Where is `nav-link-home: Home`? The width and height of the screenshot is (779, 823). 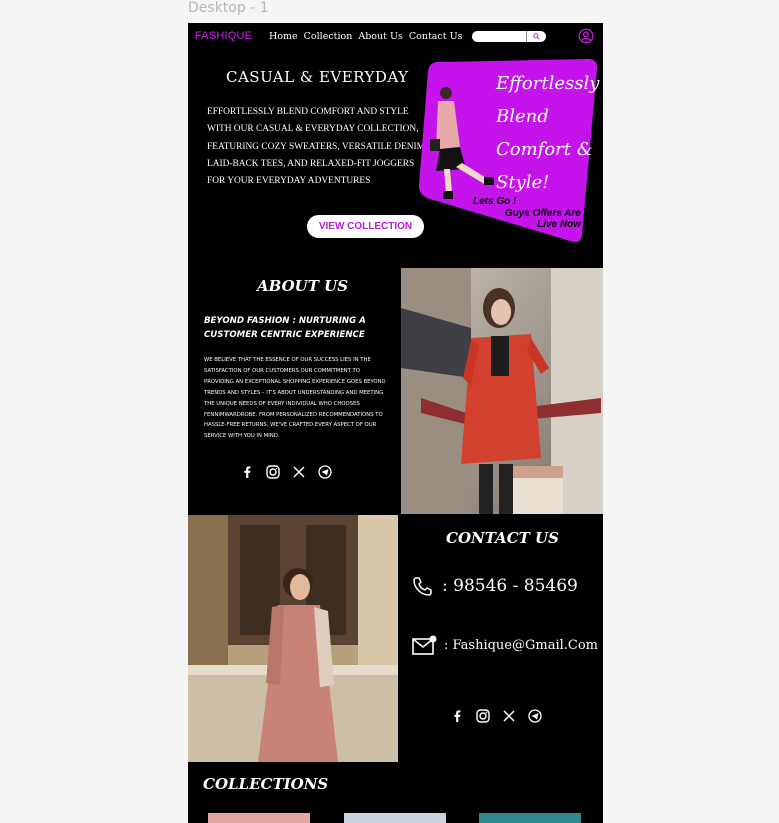
nav-link-home: Home is located at coordinates (283, 36).